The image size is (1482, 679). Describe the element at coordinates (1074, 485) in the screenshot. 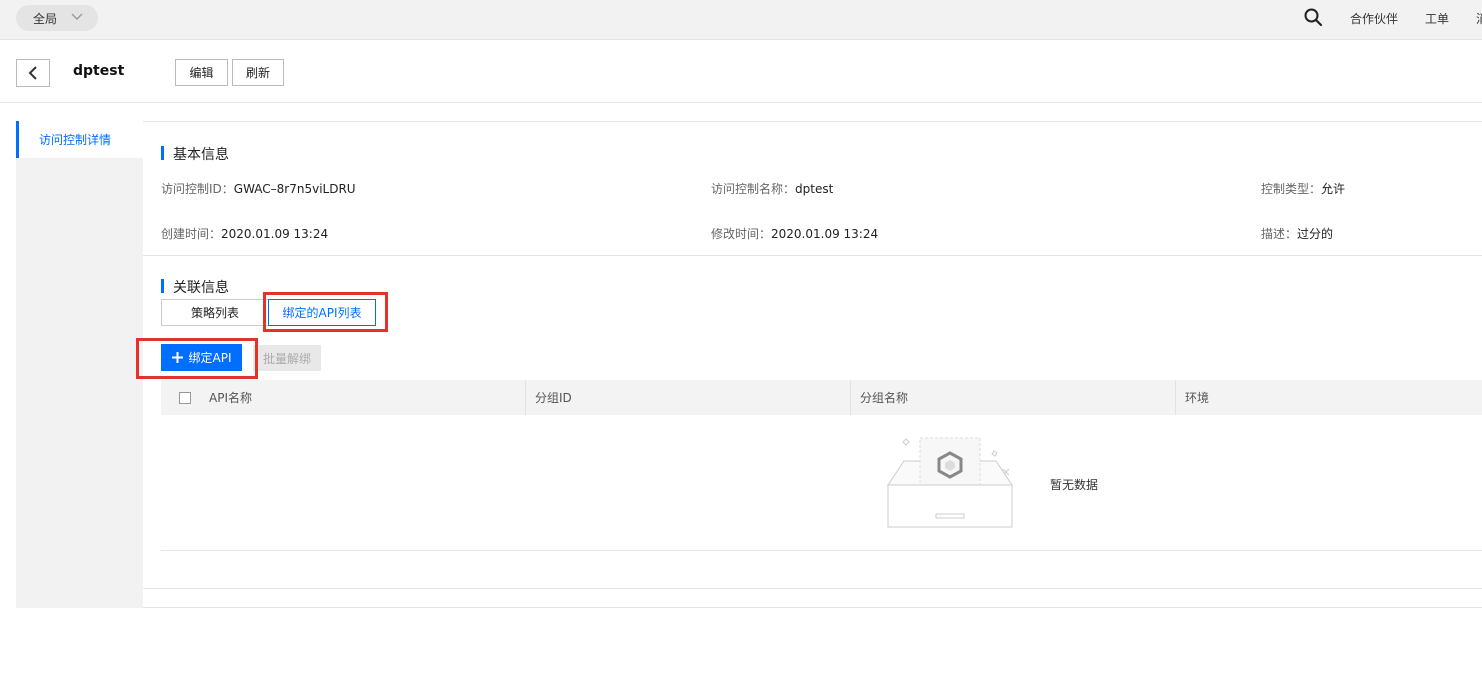

I see `empty-text: 暂无数据` at that location.